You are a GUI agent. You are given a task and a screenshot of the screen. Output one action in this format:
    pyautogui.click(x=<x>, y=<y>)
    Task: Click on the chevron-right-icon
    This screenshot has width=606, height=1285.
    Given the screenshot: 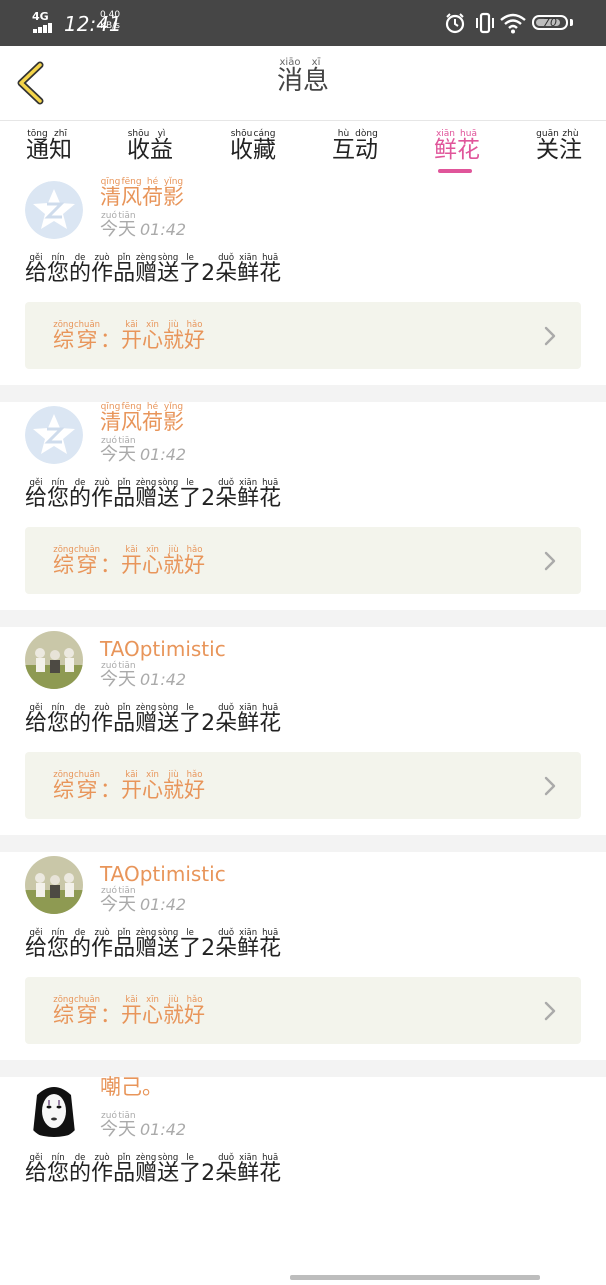 What is the action you would take?
    pyautogui.click(x=550, y=336)
    